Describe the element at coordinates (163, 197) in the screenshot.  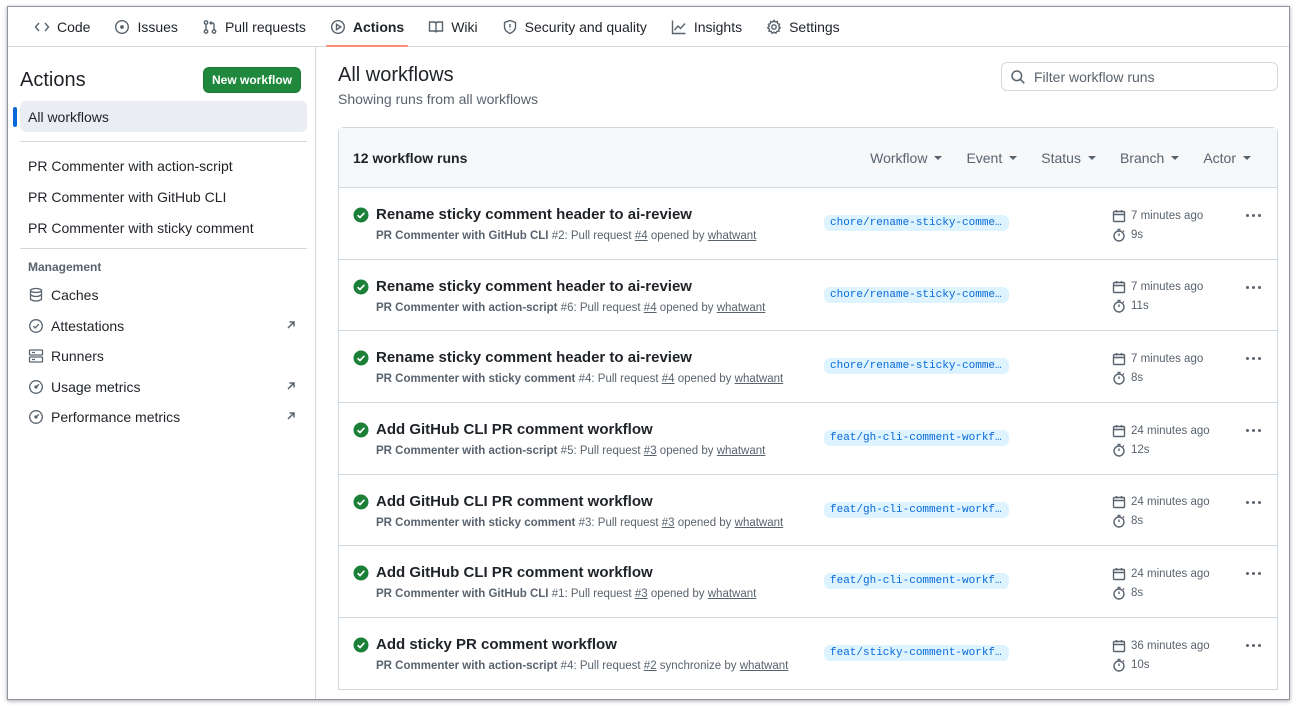
I see `sidebar-workflow-github-cli: PR Commenter with GitHub CLI` at that location.